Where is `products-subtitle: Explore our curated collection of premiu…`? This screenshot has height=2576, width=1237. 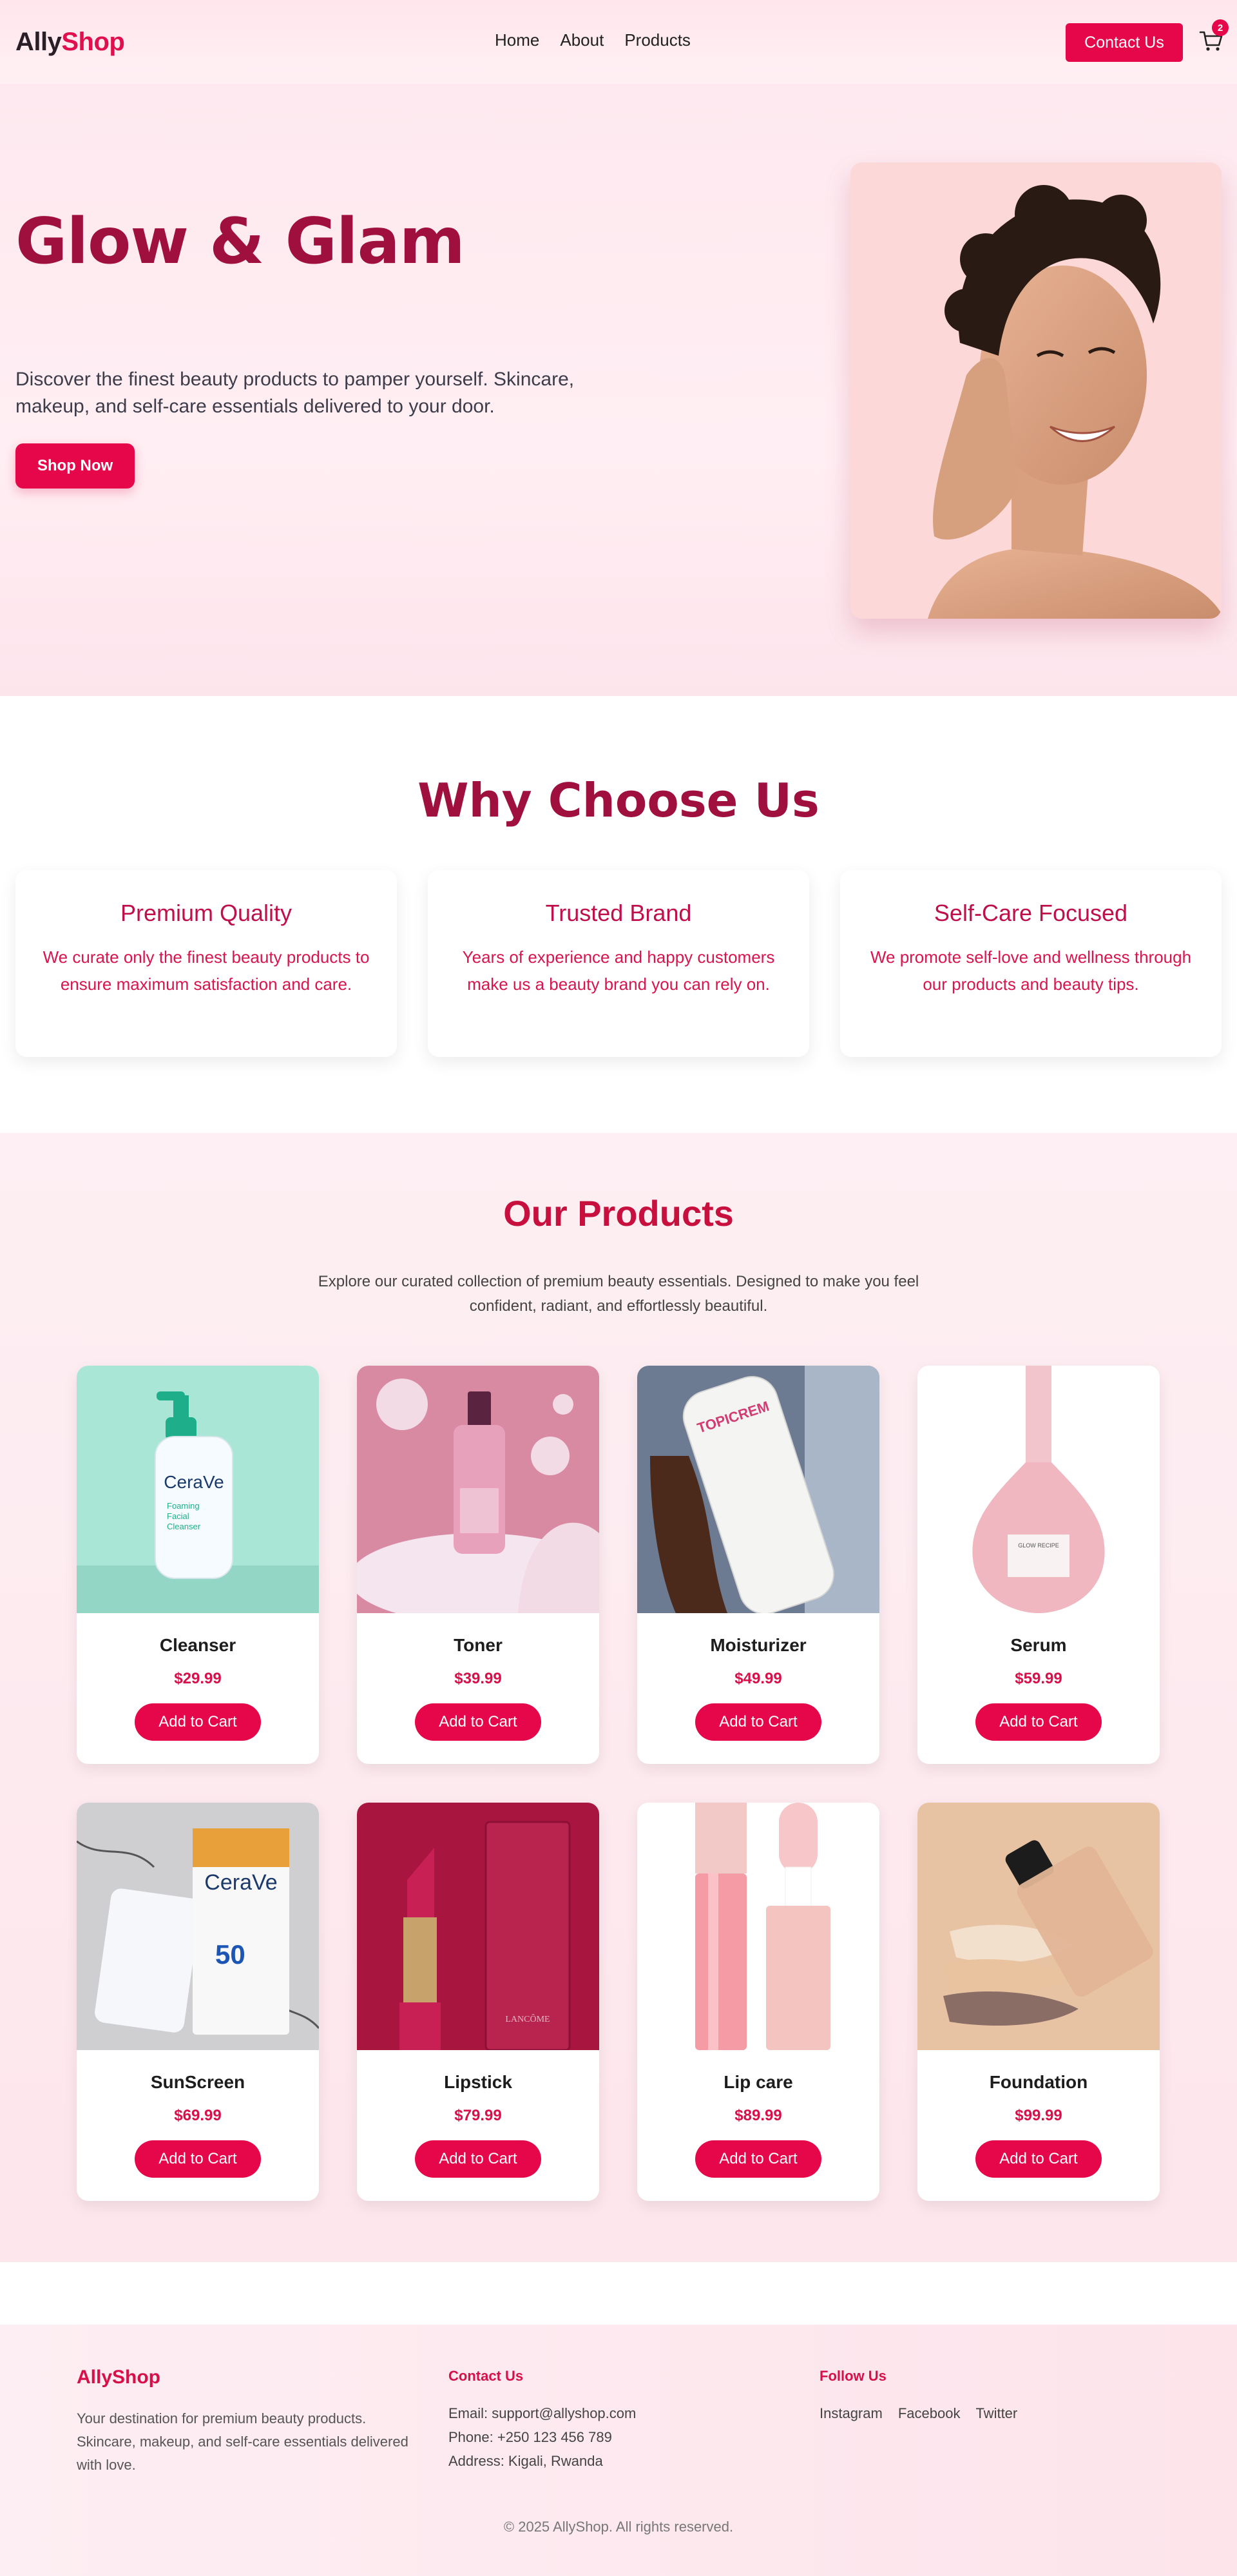 products-subtitle: Explore our curated collection of premiu… is located at coordinates (618, 1294).